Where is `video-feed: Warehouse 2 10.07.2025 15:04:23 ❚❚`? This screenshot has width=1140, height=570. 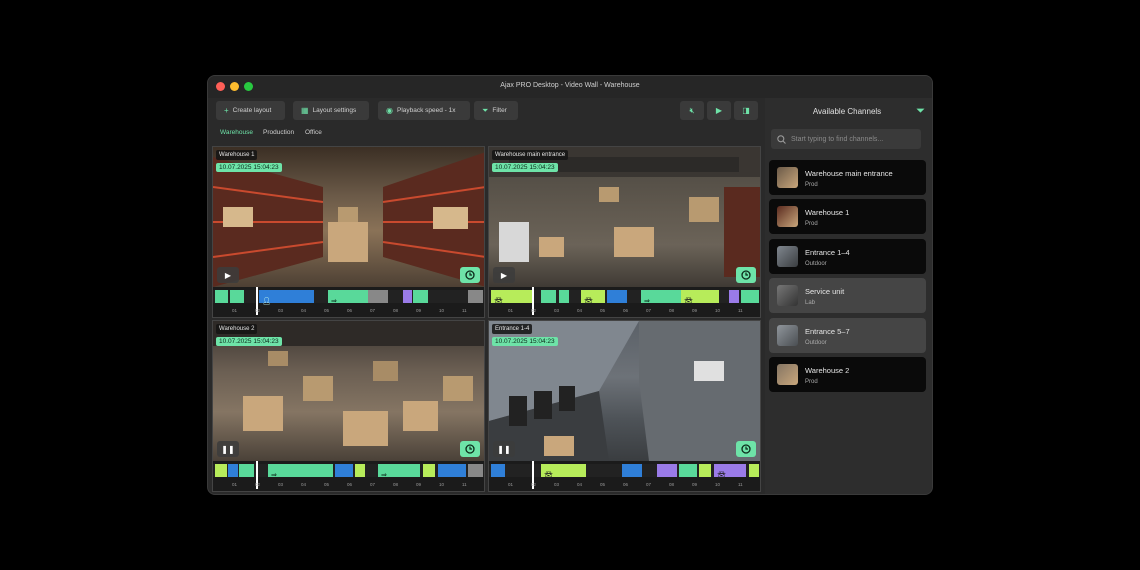
video-feed: Warehouse 2 10.07.2025 15:04:23 ❚❚ is located at coordinates (348, 391).